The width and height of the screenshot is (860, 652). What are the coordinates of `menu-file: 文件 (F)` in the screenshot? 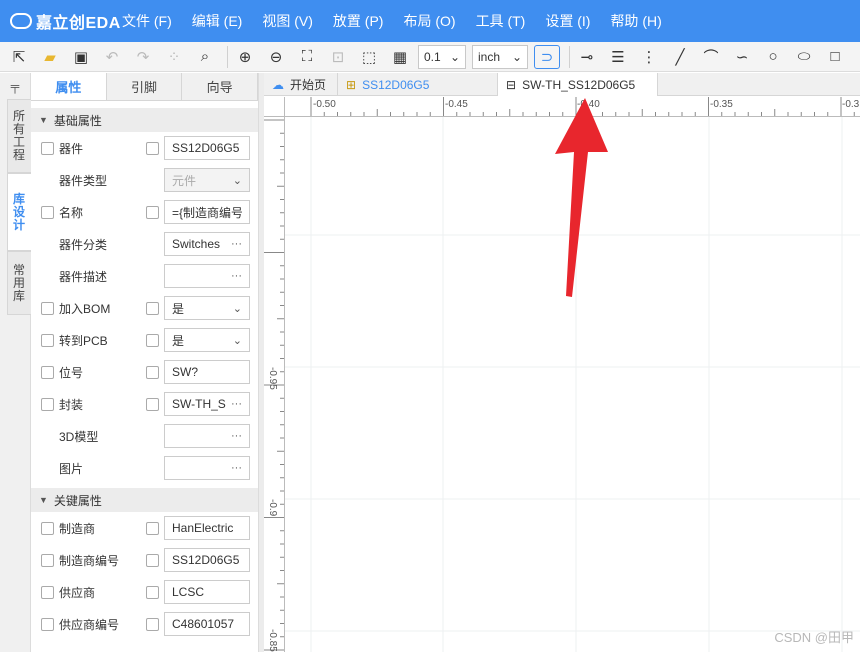 It's located at (147, 21).